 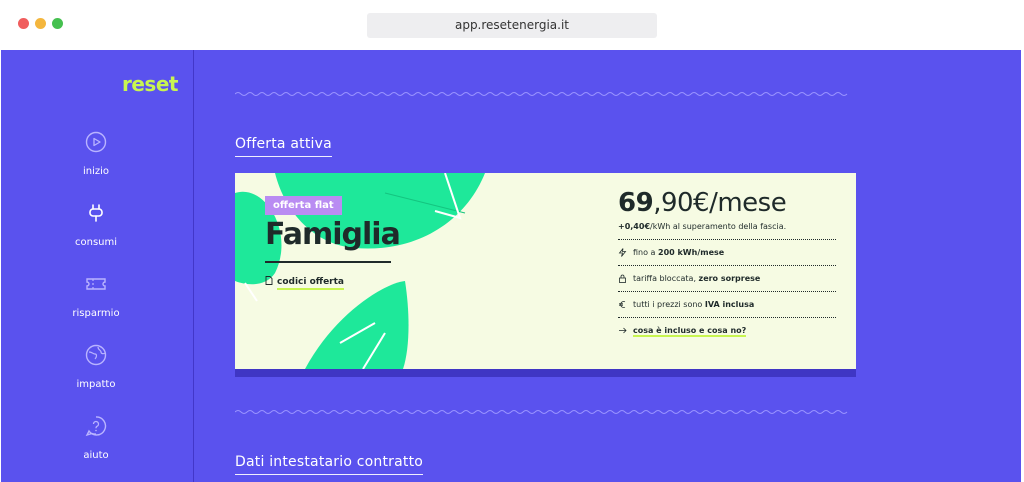 I want to click on feature-text: tariffa bloccata,, so click(x=666, y=278).